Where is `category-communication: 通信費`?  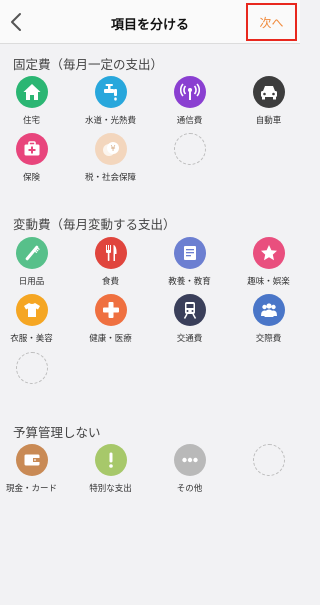 category-communication: 通信費 is located at coordinates (189, 101).